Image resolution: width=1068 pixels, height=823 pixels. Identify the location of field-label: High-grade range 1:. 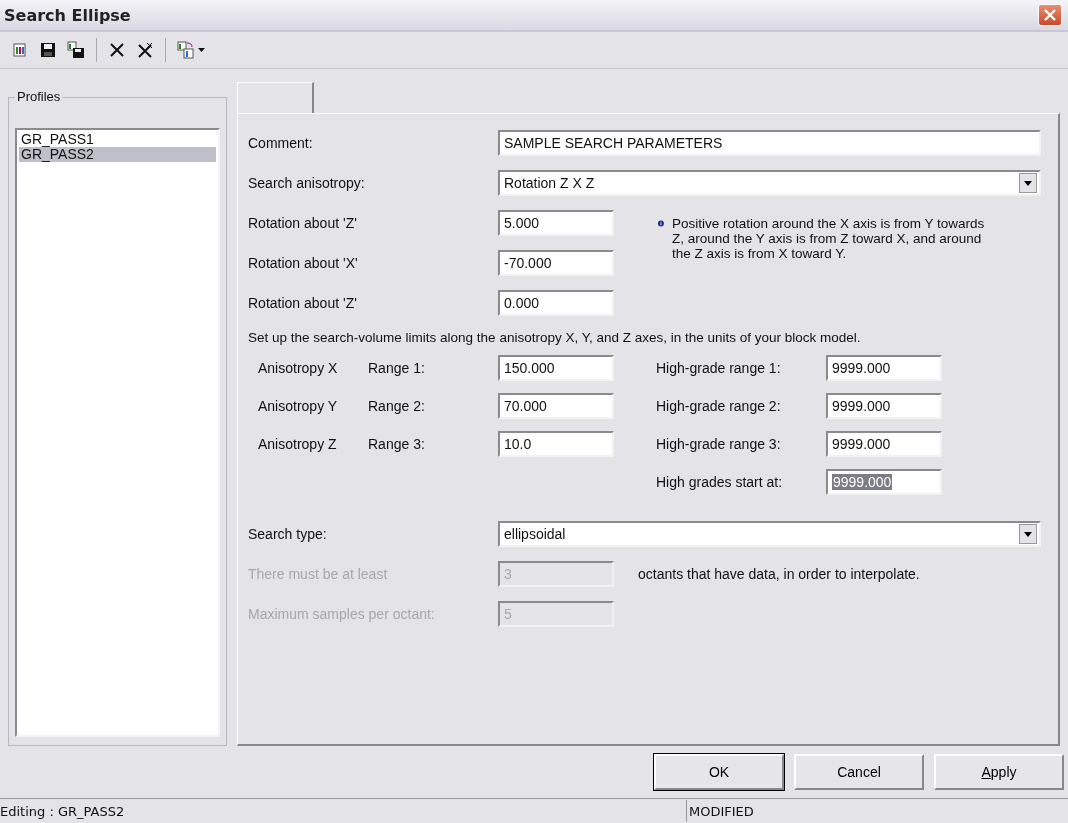
(718, 368).